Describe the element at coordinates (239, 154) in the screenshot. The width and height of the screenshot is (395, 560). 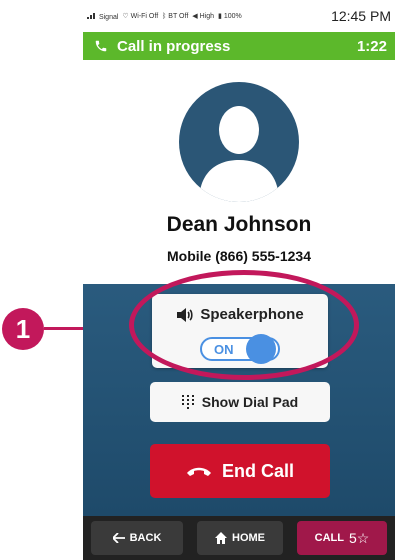
I see `person-silhouette-icon` at that location.